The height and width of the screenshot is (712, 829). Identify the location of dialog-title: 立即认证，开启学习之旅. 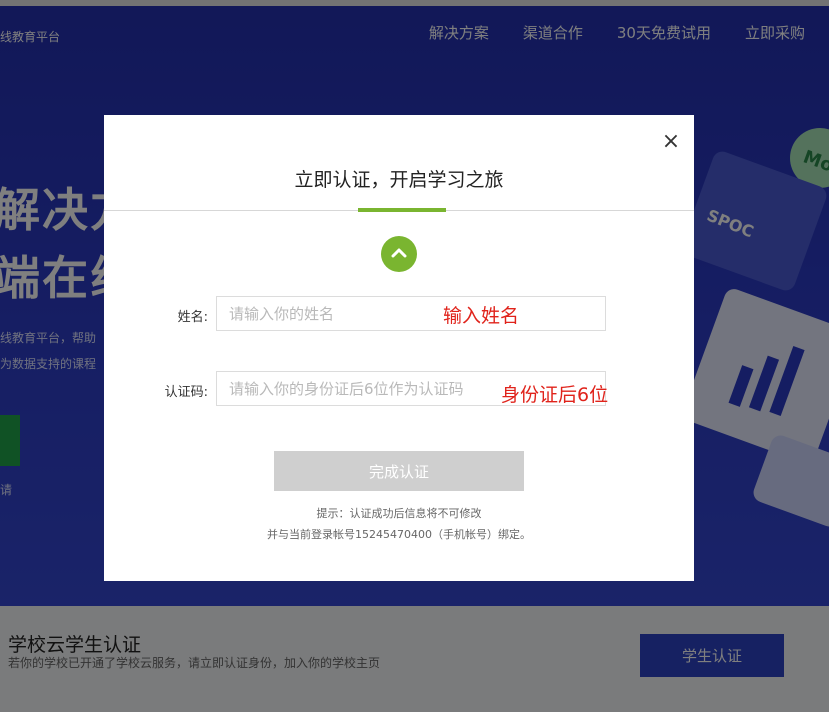
(399, 180).